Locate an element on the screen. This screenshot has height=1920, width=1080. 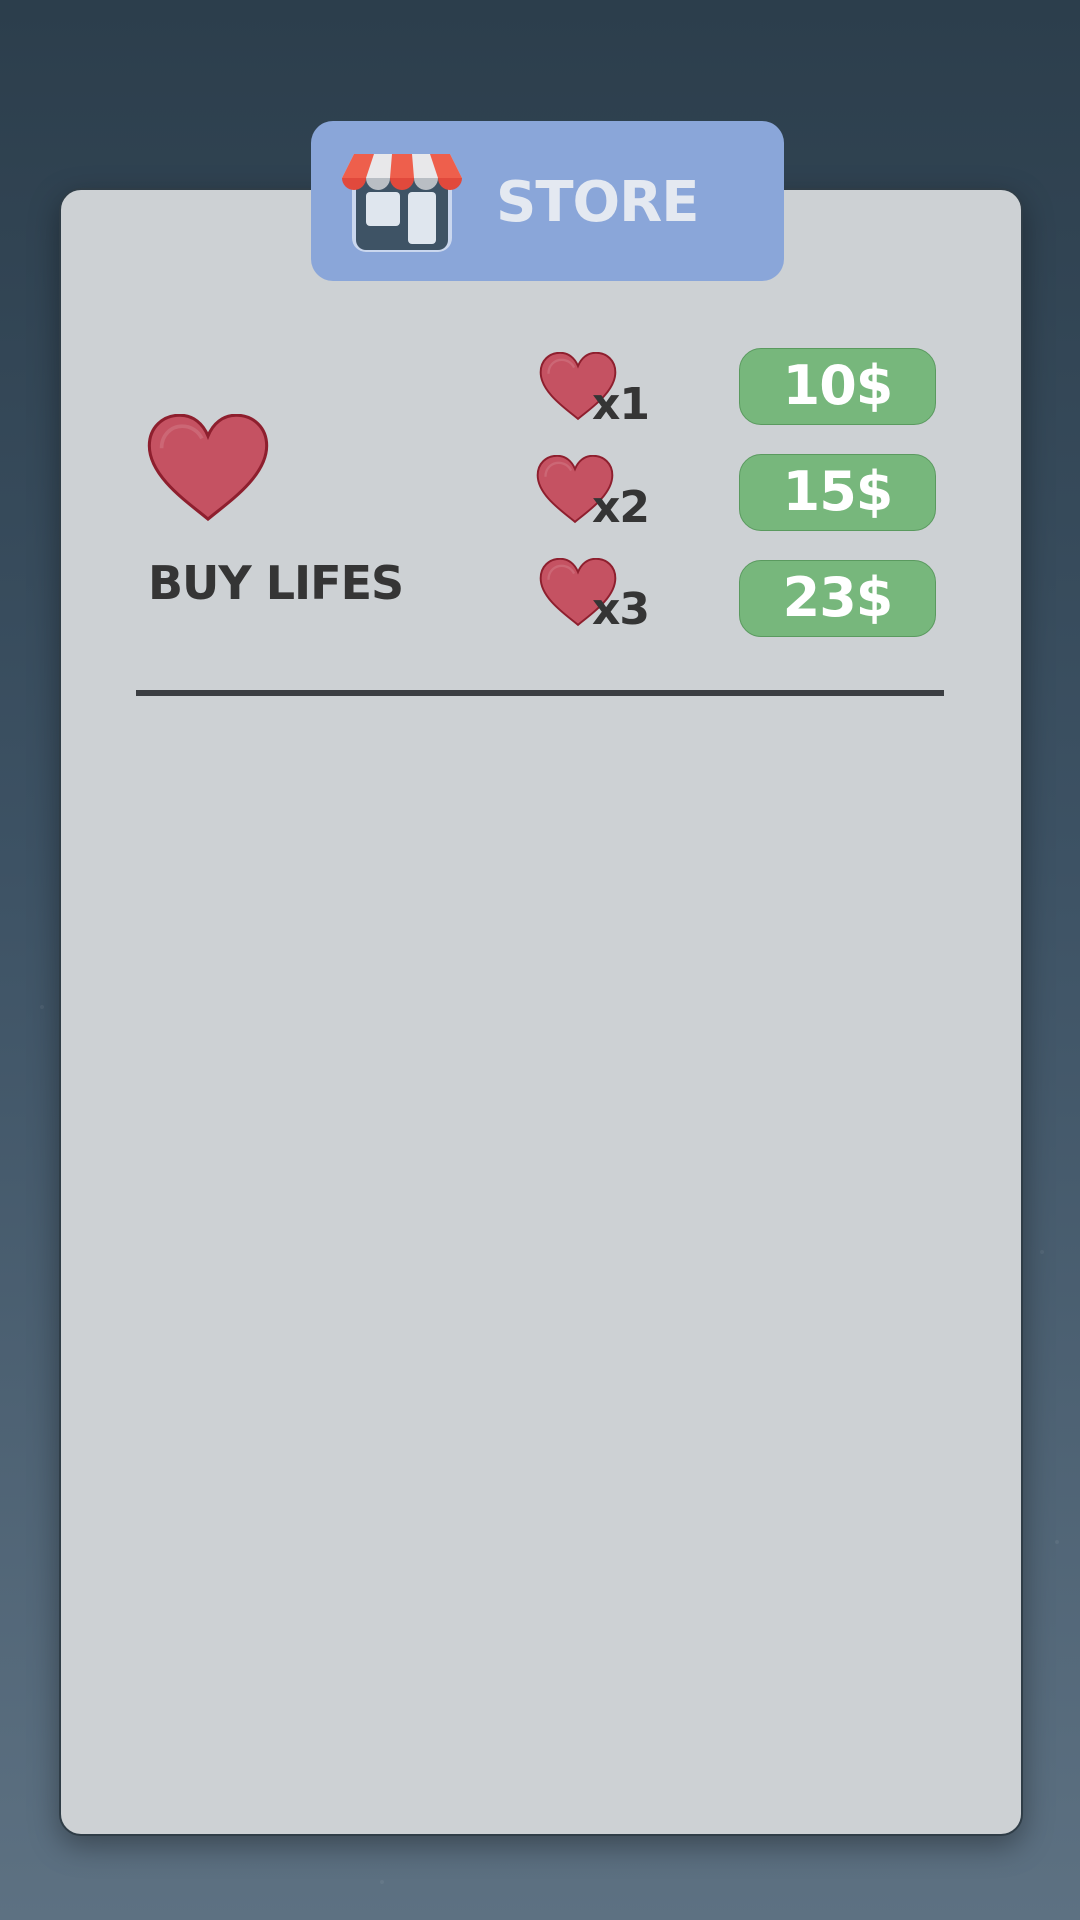
heart-icon is located at coordinates (208, 469).